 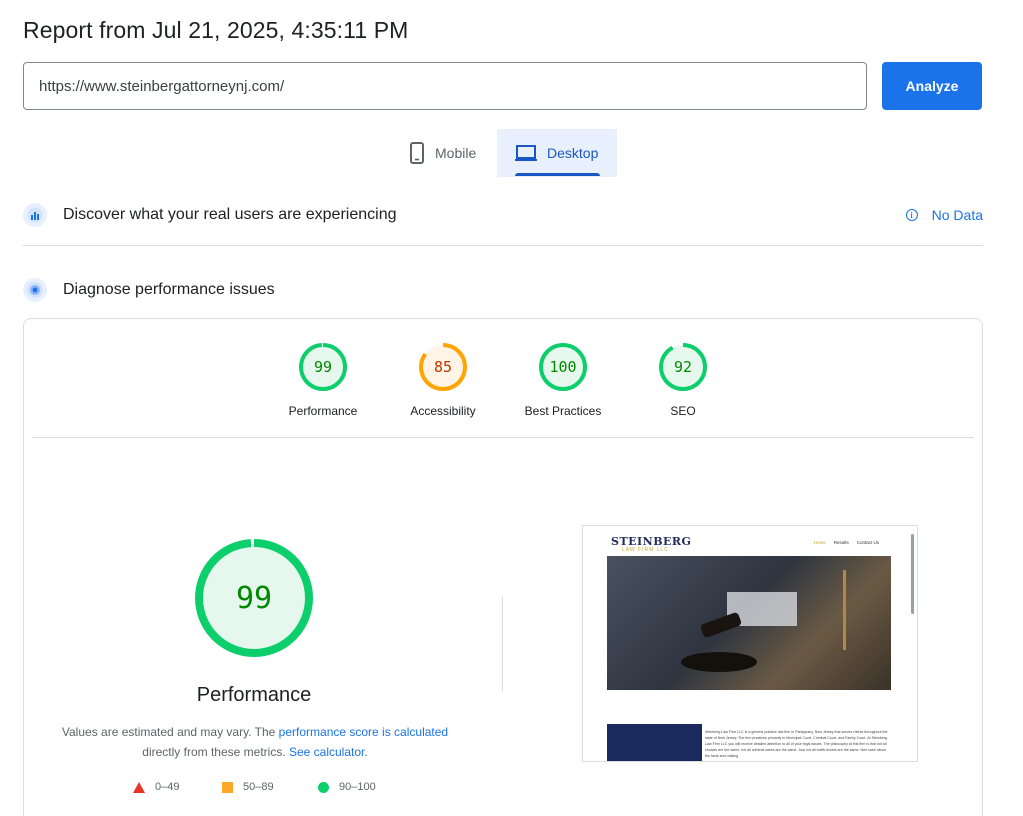 I want to click on legend-fail: 0–49, so click(x=156, y=787).